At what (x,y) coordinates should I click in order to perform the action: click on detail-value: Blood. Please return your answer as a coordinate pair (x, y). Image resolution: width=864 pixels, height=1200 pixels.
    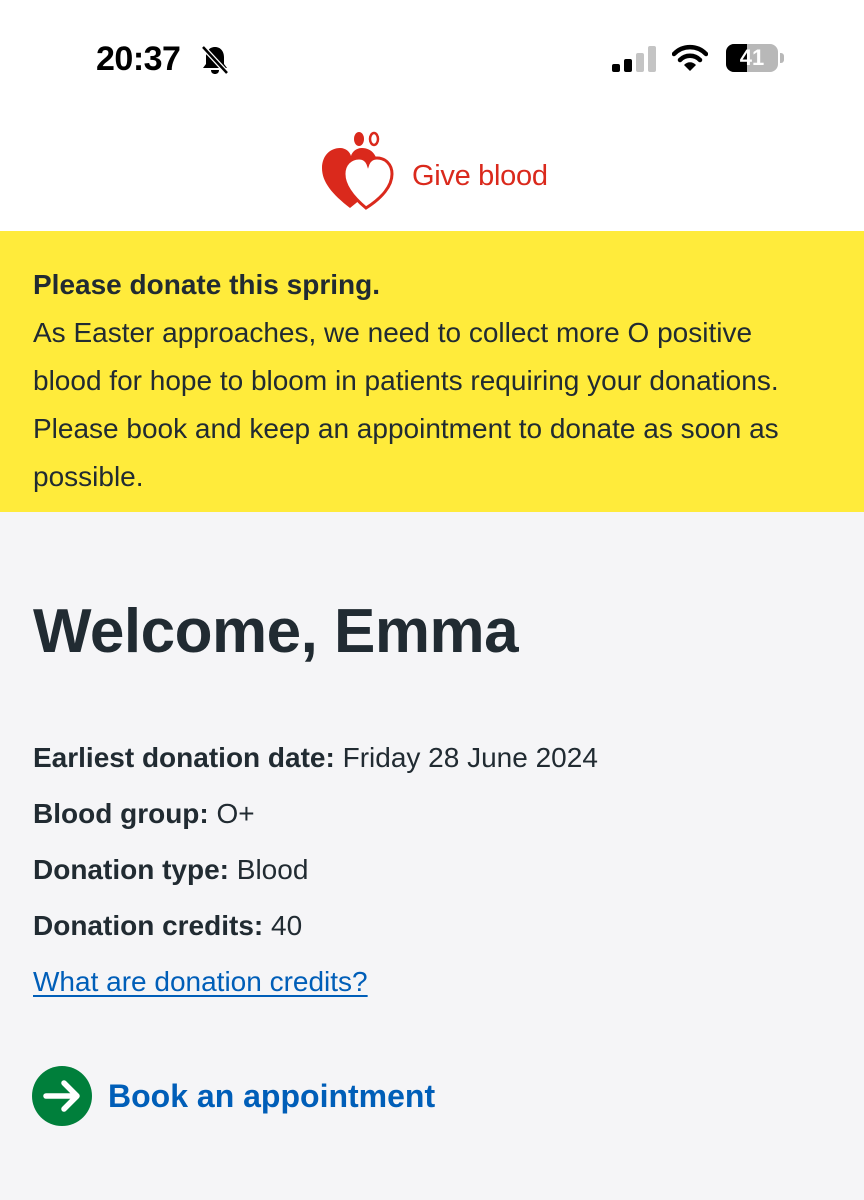
    Looking at the image, I should click on (272, 869).